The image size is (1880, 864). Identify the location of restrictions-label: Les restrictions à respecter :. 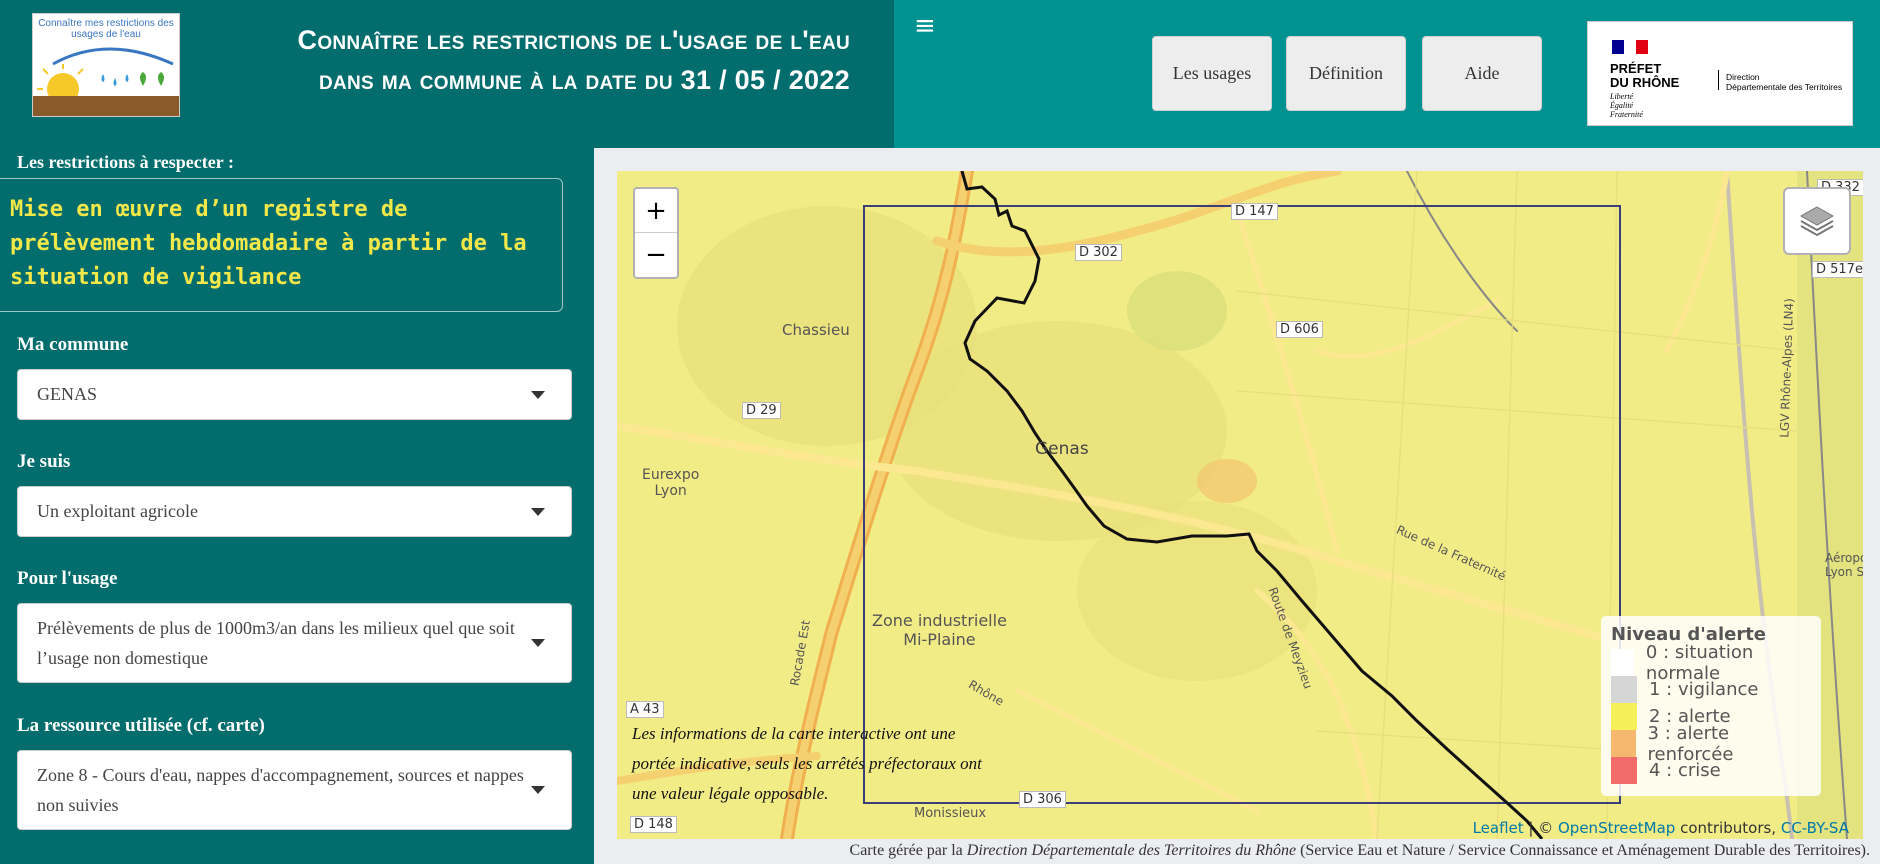
(125, 162).